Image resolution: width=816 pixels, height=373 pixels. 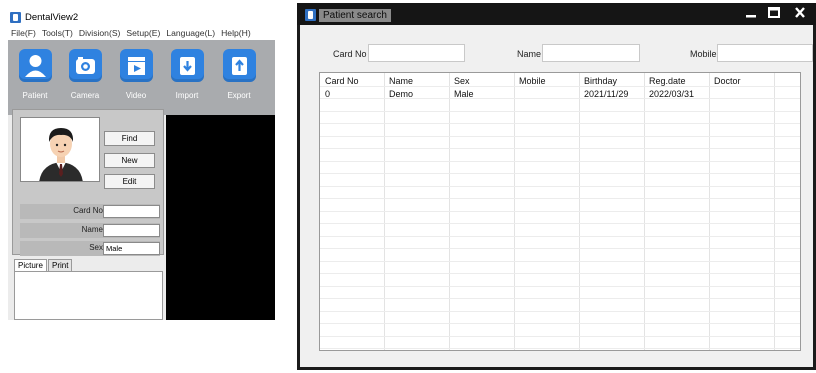 I want to click on table-cell: Demo, so click(x=401, y=94).